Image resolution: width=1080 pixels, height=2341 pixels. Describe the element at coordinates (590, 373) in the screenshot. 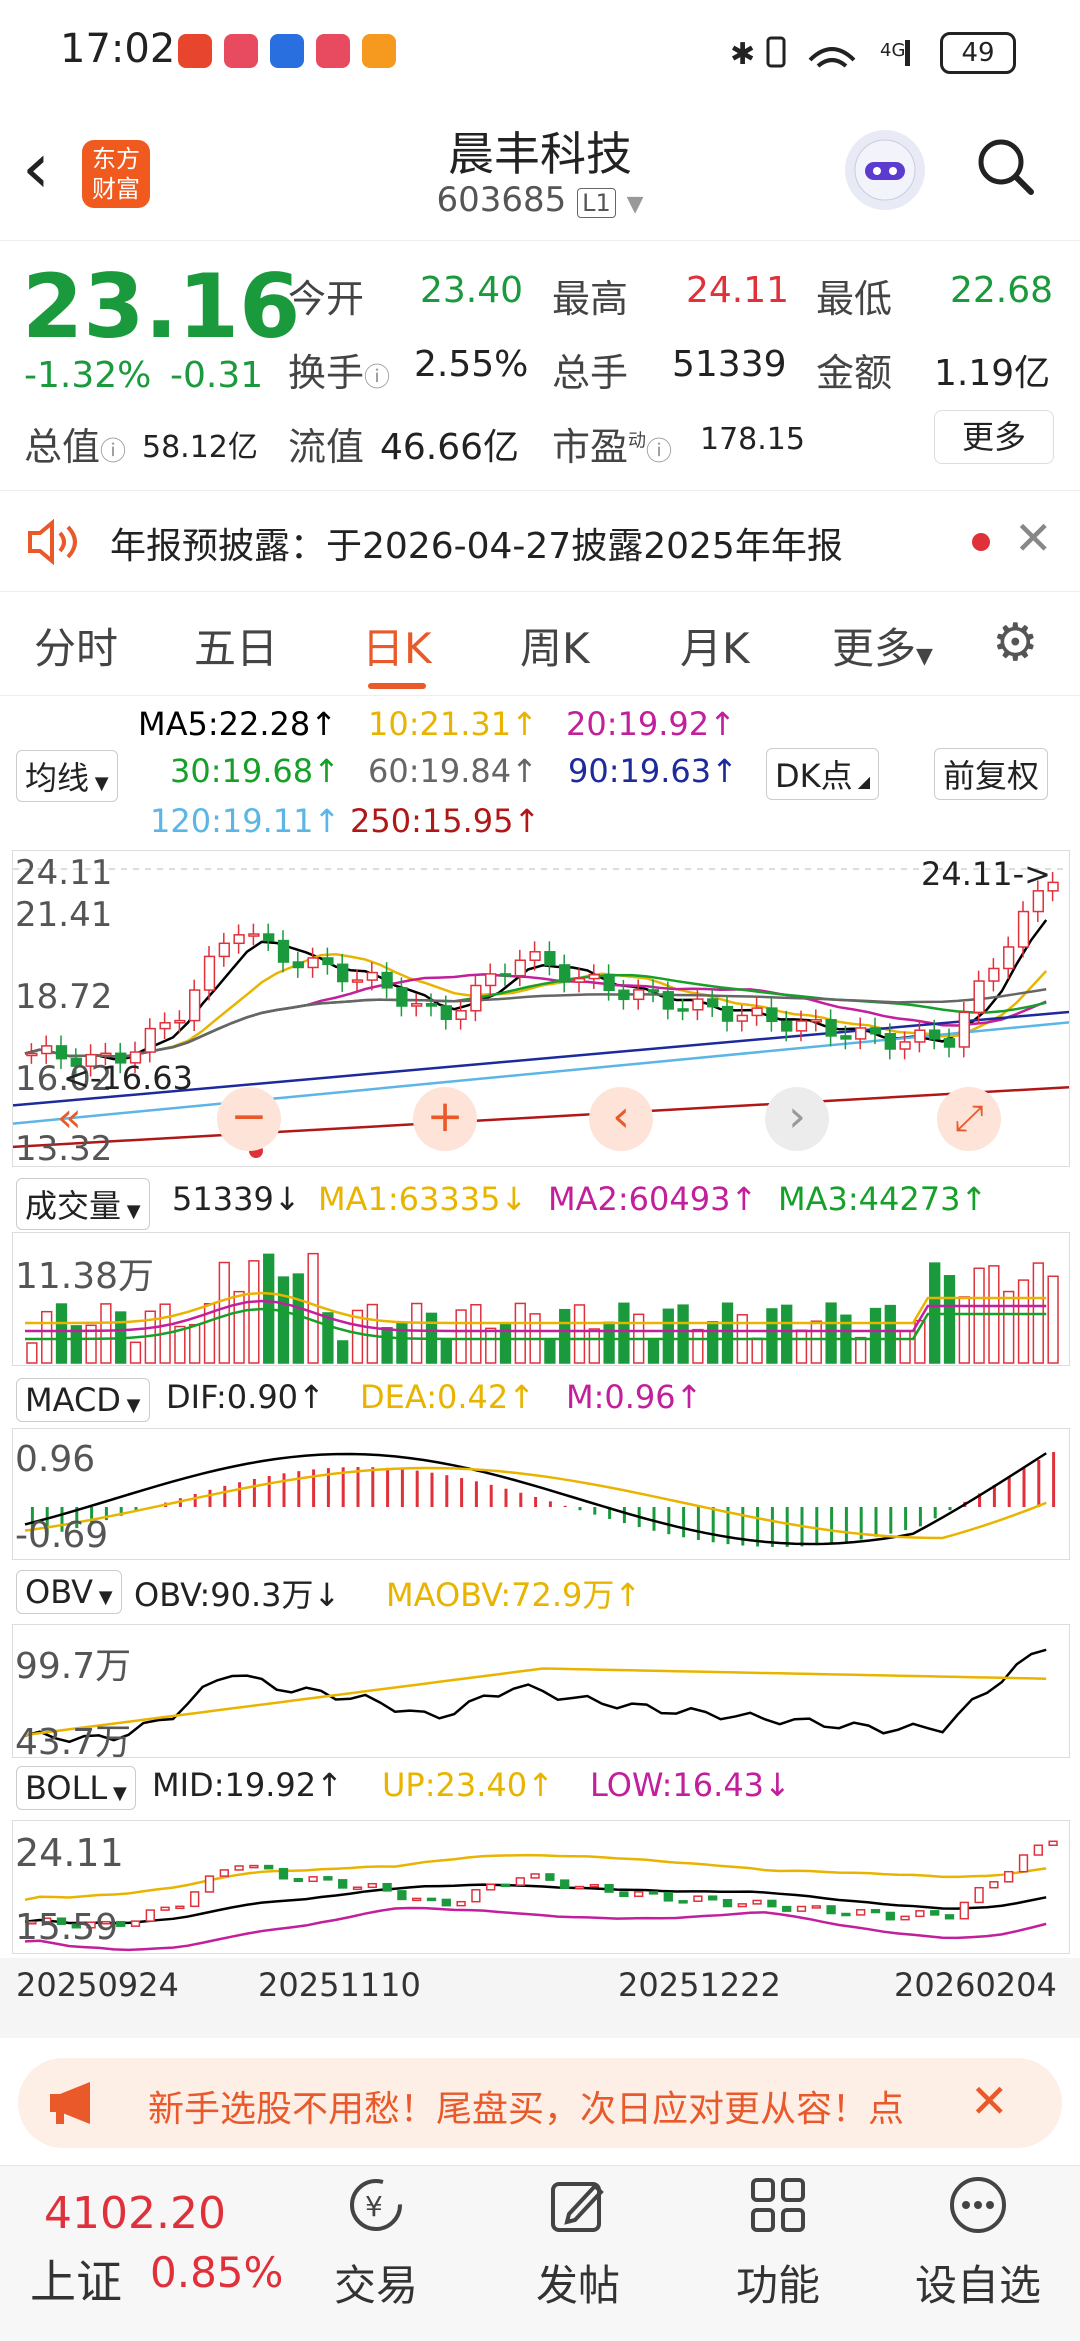

I see `volume-label: 总手` at that location.